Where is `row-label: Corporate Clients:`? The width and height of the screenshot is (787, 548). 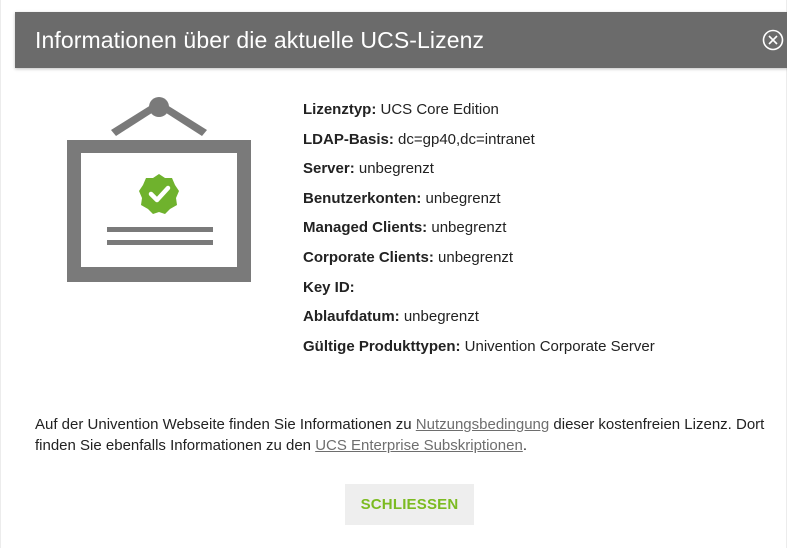 row-label: Corporate Clients: is located at coordinates (368, 257).